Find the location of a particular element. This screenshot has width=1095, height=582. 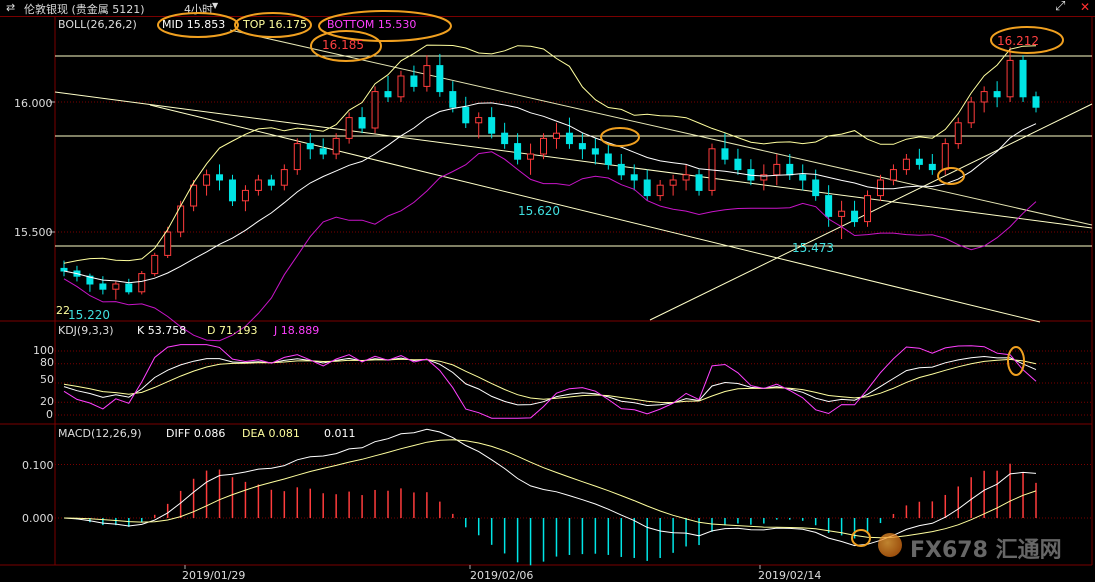

low-label-1: 15.620 is located at coordinates (539, 211).